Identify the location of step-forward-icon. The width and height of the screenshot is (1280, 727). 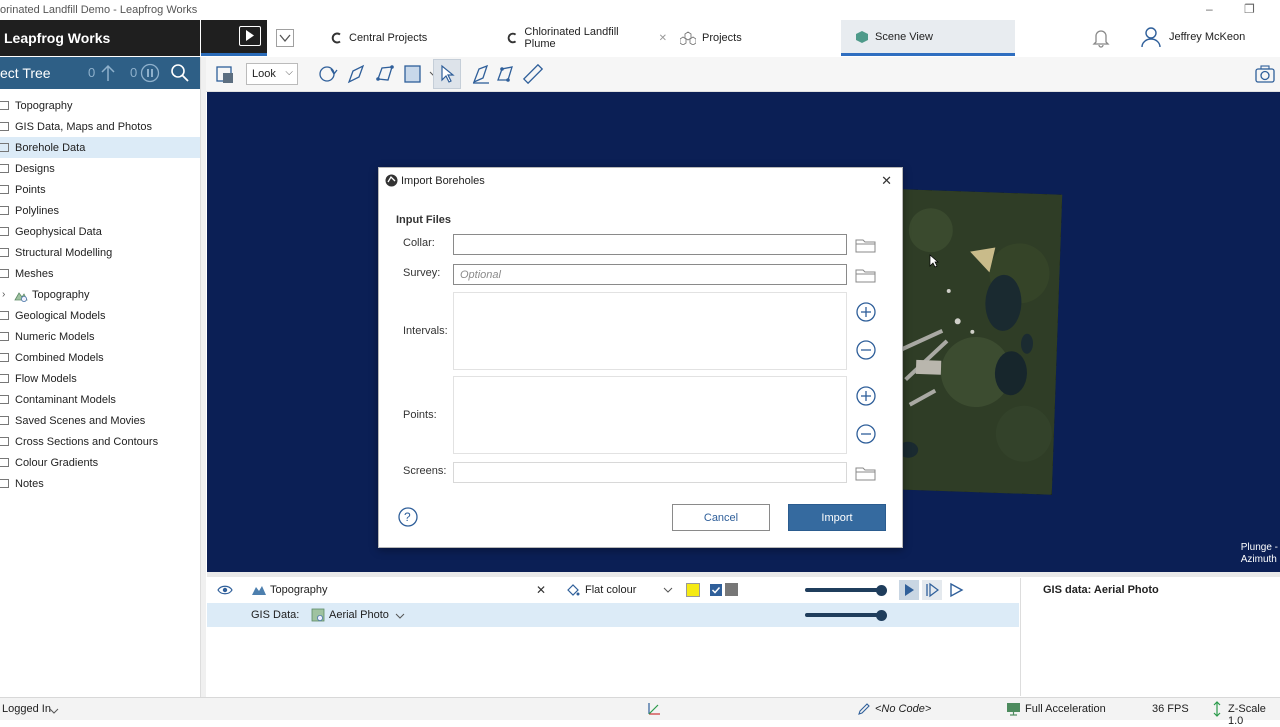
(932, 590).